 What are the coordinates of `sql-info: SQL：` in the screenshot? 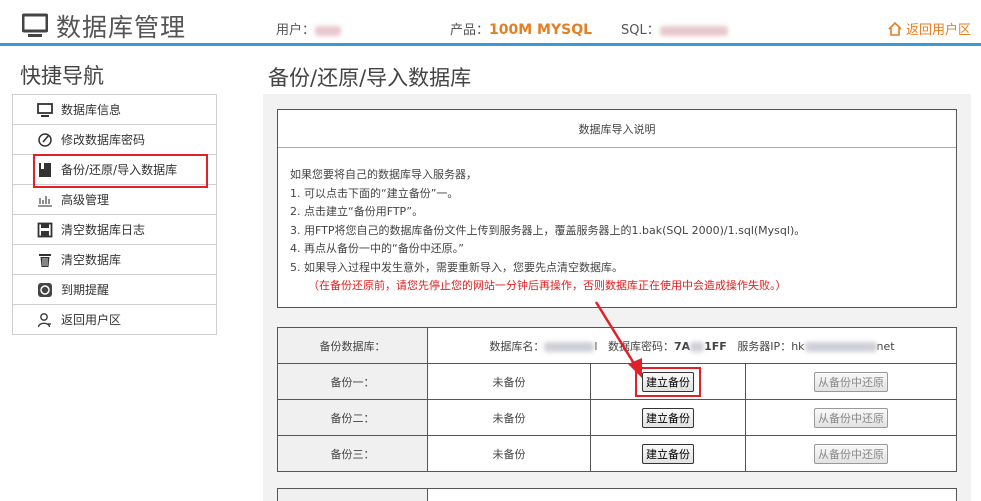 It's located at (674, 28).